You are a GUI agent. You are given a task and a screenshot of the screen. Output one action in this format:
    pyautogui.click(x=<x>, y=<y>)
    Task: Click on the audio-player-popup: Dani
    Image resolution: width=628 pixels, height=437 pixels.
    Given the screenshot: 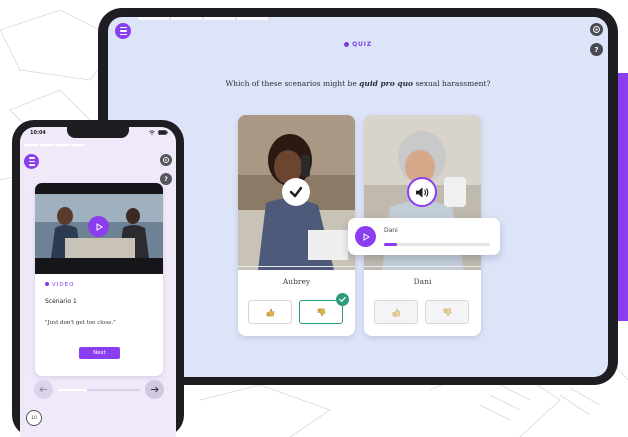 What is the action you would take?
    pyautogui.click(x=424, y=236)
    